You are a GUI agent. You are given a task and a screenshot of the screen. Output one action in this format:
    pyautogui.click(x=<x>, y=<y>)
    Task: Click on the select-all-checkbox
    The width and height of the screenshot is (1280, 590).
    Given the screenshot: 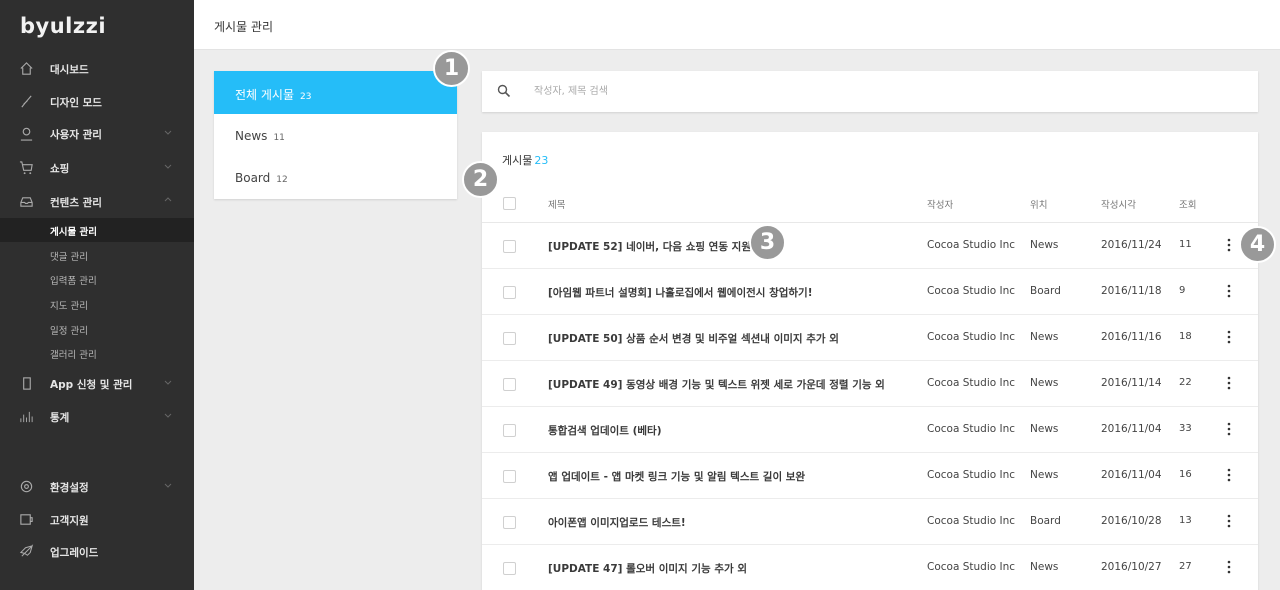 What is the action you would take?
    pyautogui.click(x=509, y=203)
    